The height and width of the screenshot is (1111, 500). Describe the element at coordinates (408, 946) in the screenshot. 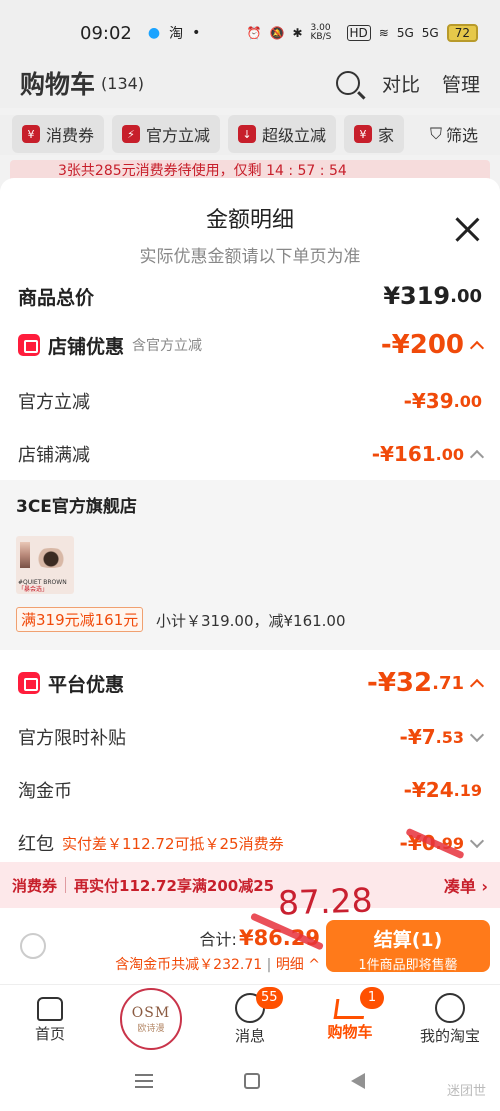

I see `checkout-button: 结算(1) 1件商品即将售罄` at that location.